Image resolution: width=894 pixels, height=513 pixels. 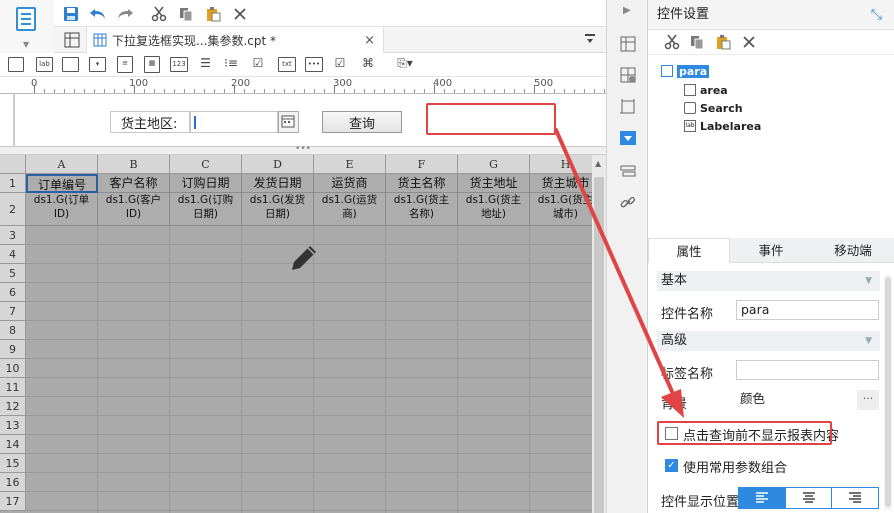 I want to click on row-header: 4, so click(x=13, y=254).